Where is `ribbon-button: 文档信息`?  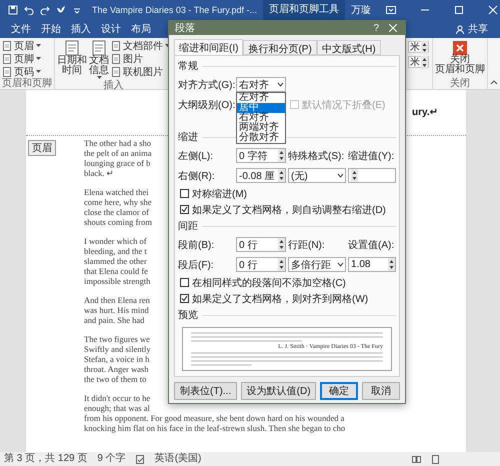 ribbon-button: 文档信息 is located at coordinates (99, 60).